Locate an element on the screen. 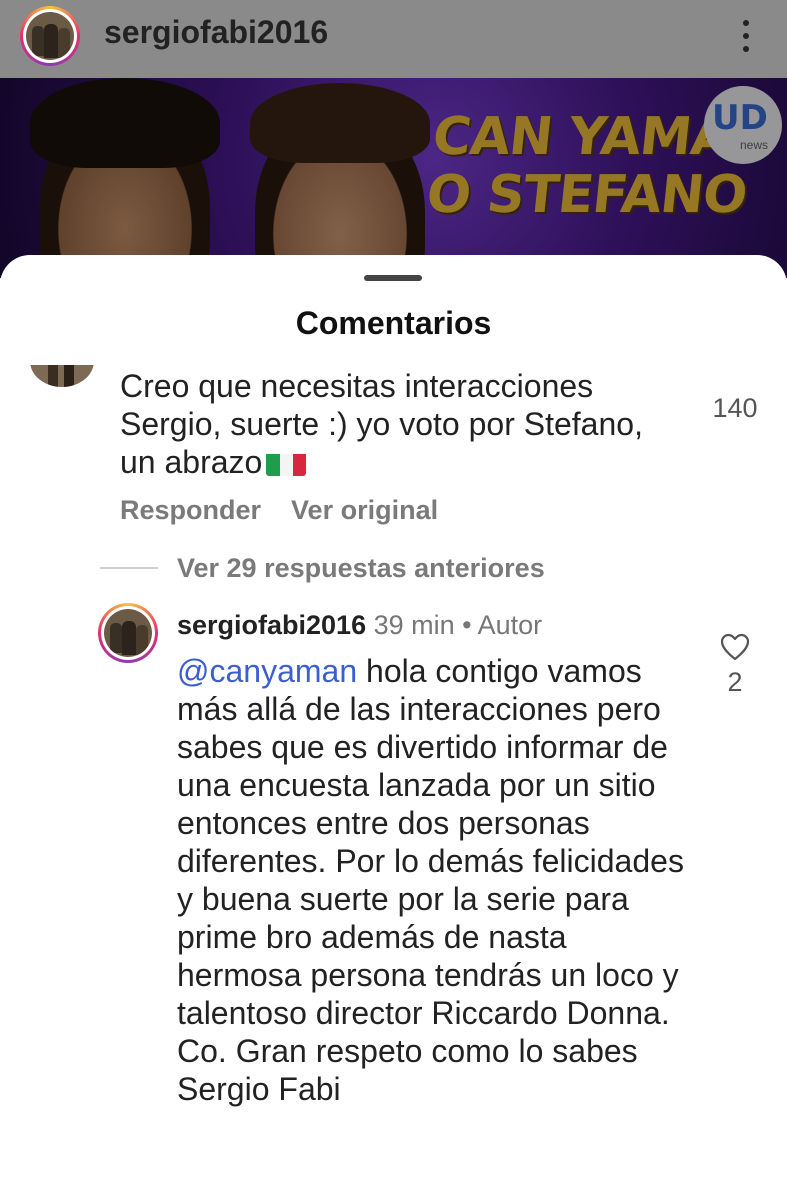 The height and width of the screenshot is (1200, 787). heart-outline-icon is located at coordinates (735, 647).